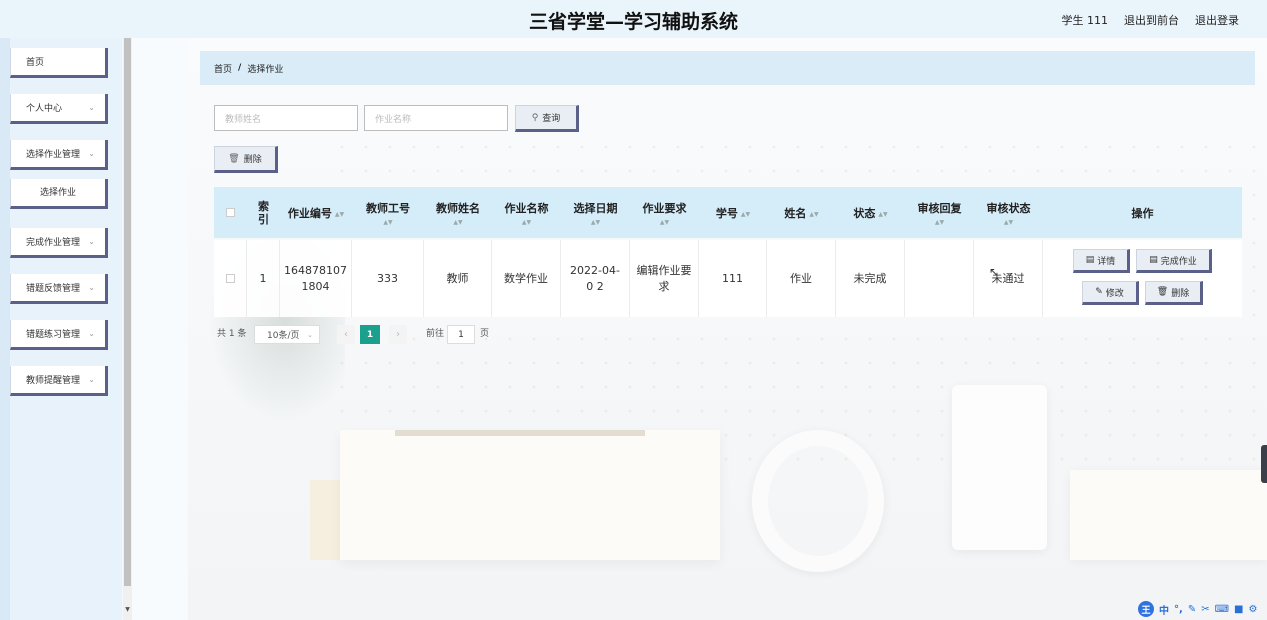 The width and height of the screenshot is (1267, 620). What do you see at coordinates (232, 334) in the screenshot?
I see `pagination-total: 共 1 条` at bounding box center [232, 334].